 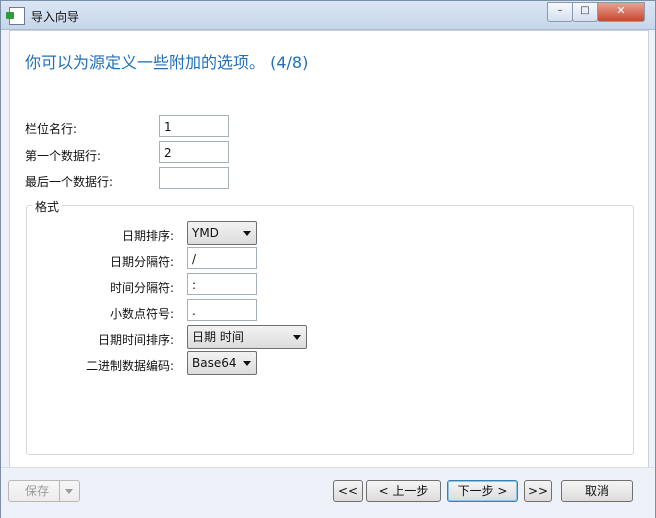 What do you see at coordinates (55, 17) in the screenshot?
I see `window-title: 导入向导` at bounding box center [55, 17].